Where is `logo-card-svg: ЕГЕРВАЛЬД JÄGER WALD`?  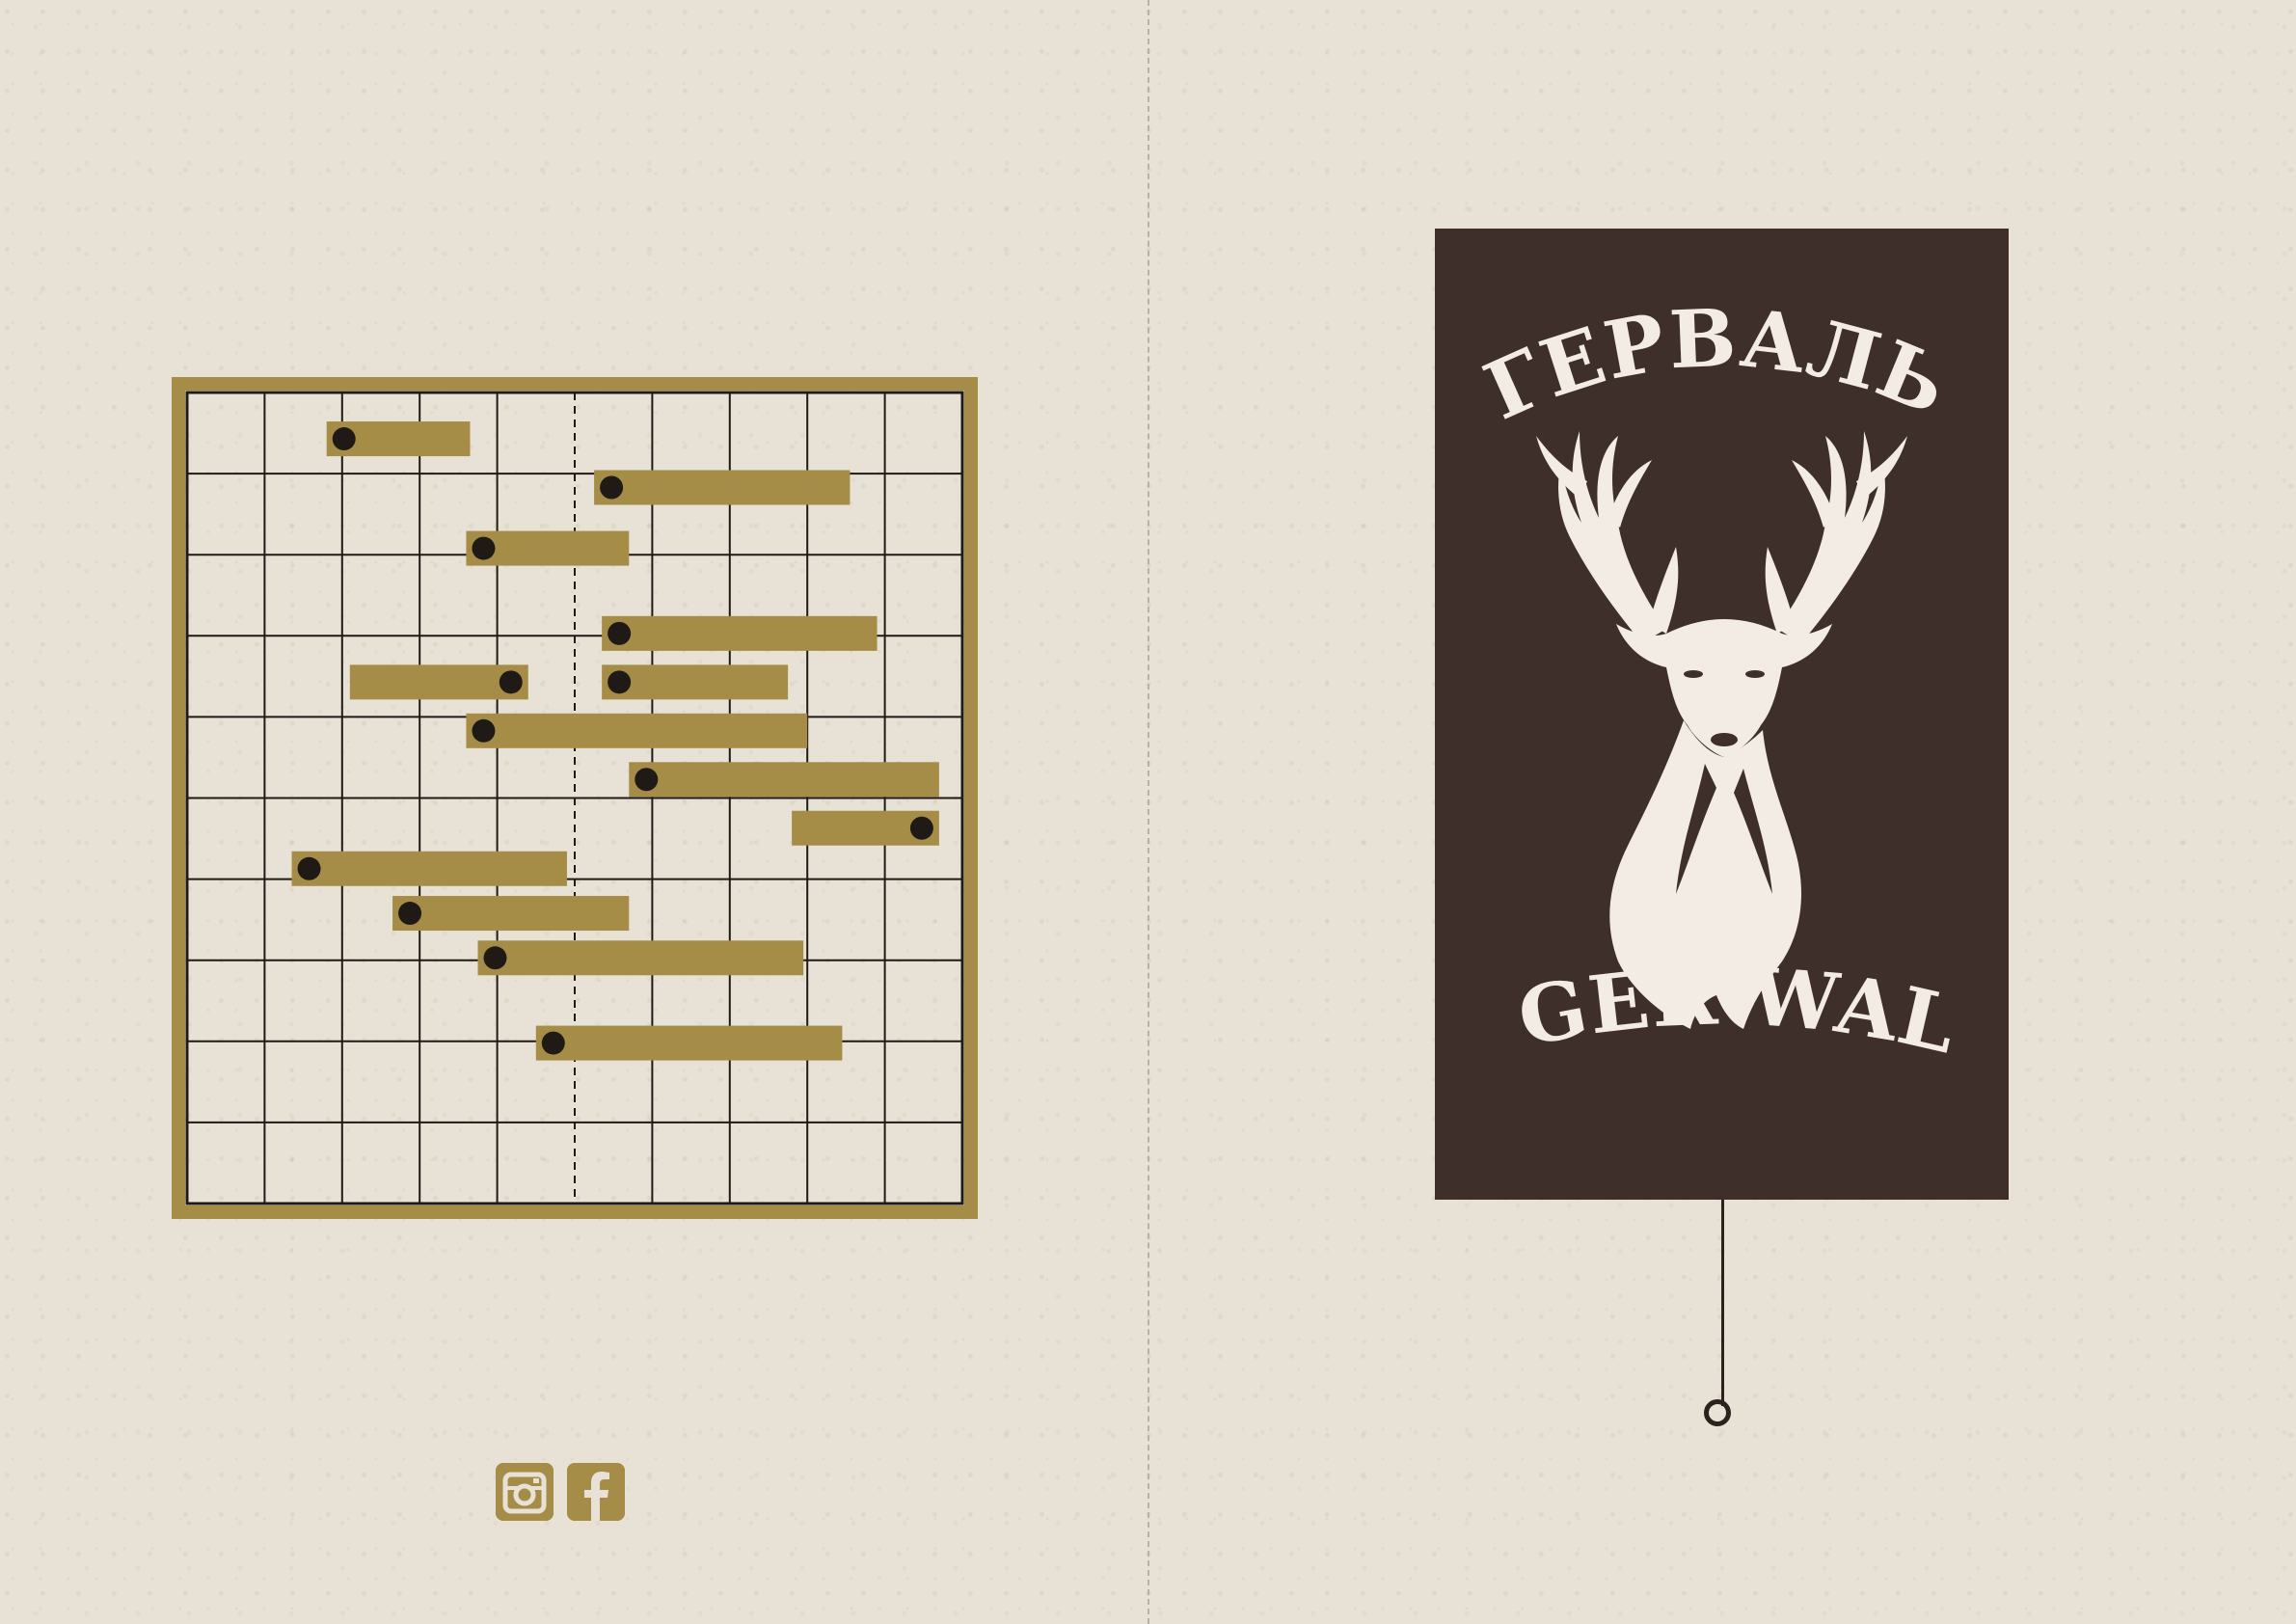 logo-card-svg: ЕГЕРВАЛЬД JÄGER WALD is located at coordinates (1699, 650).